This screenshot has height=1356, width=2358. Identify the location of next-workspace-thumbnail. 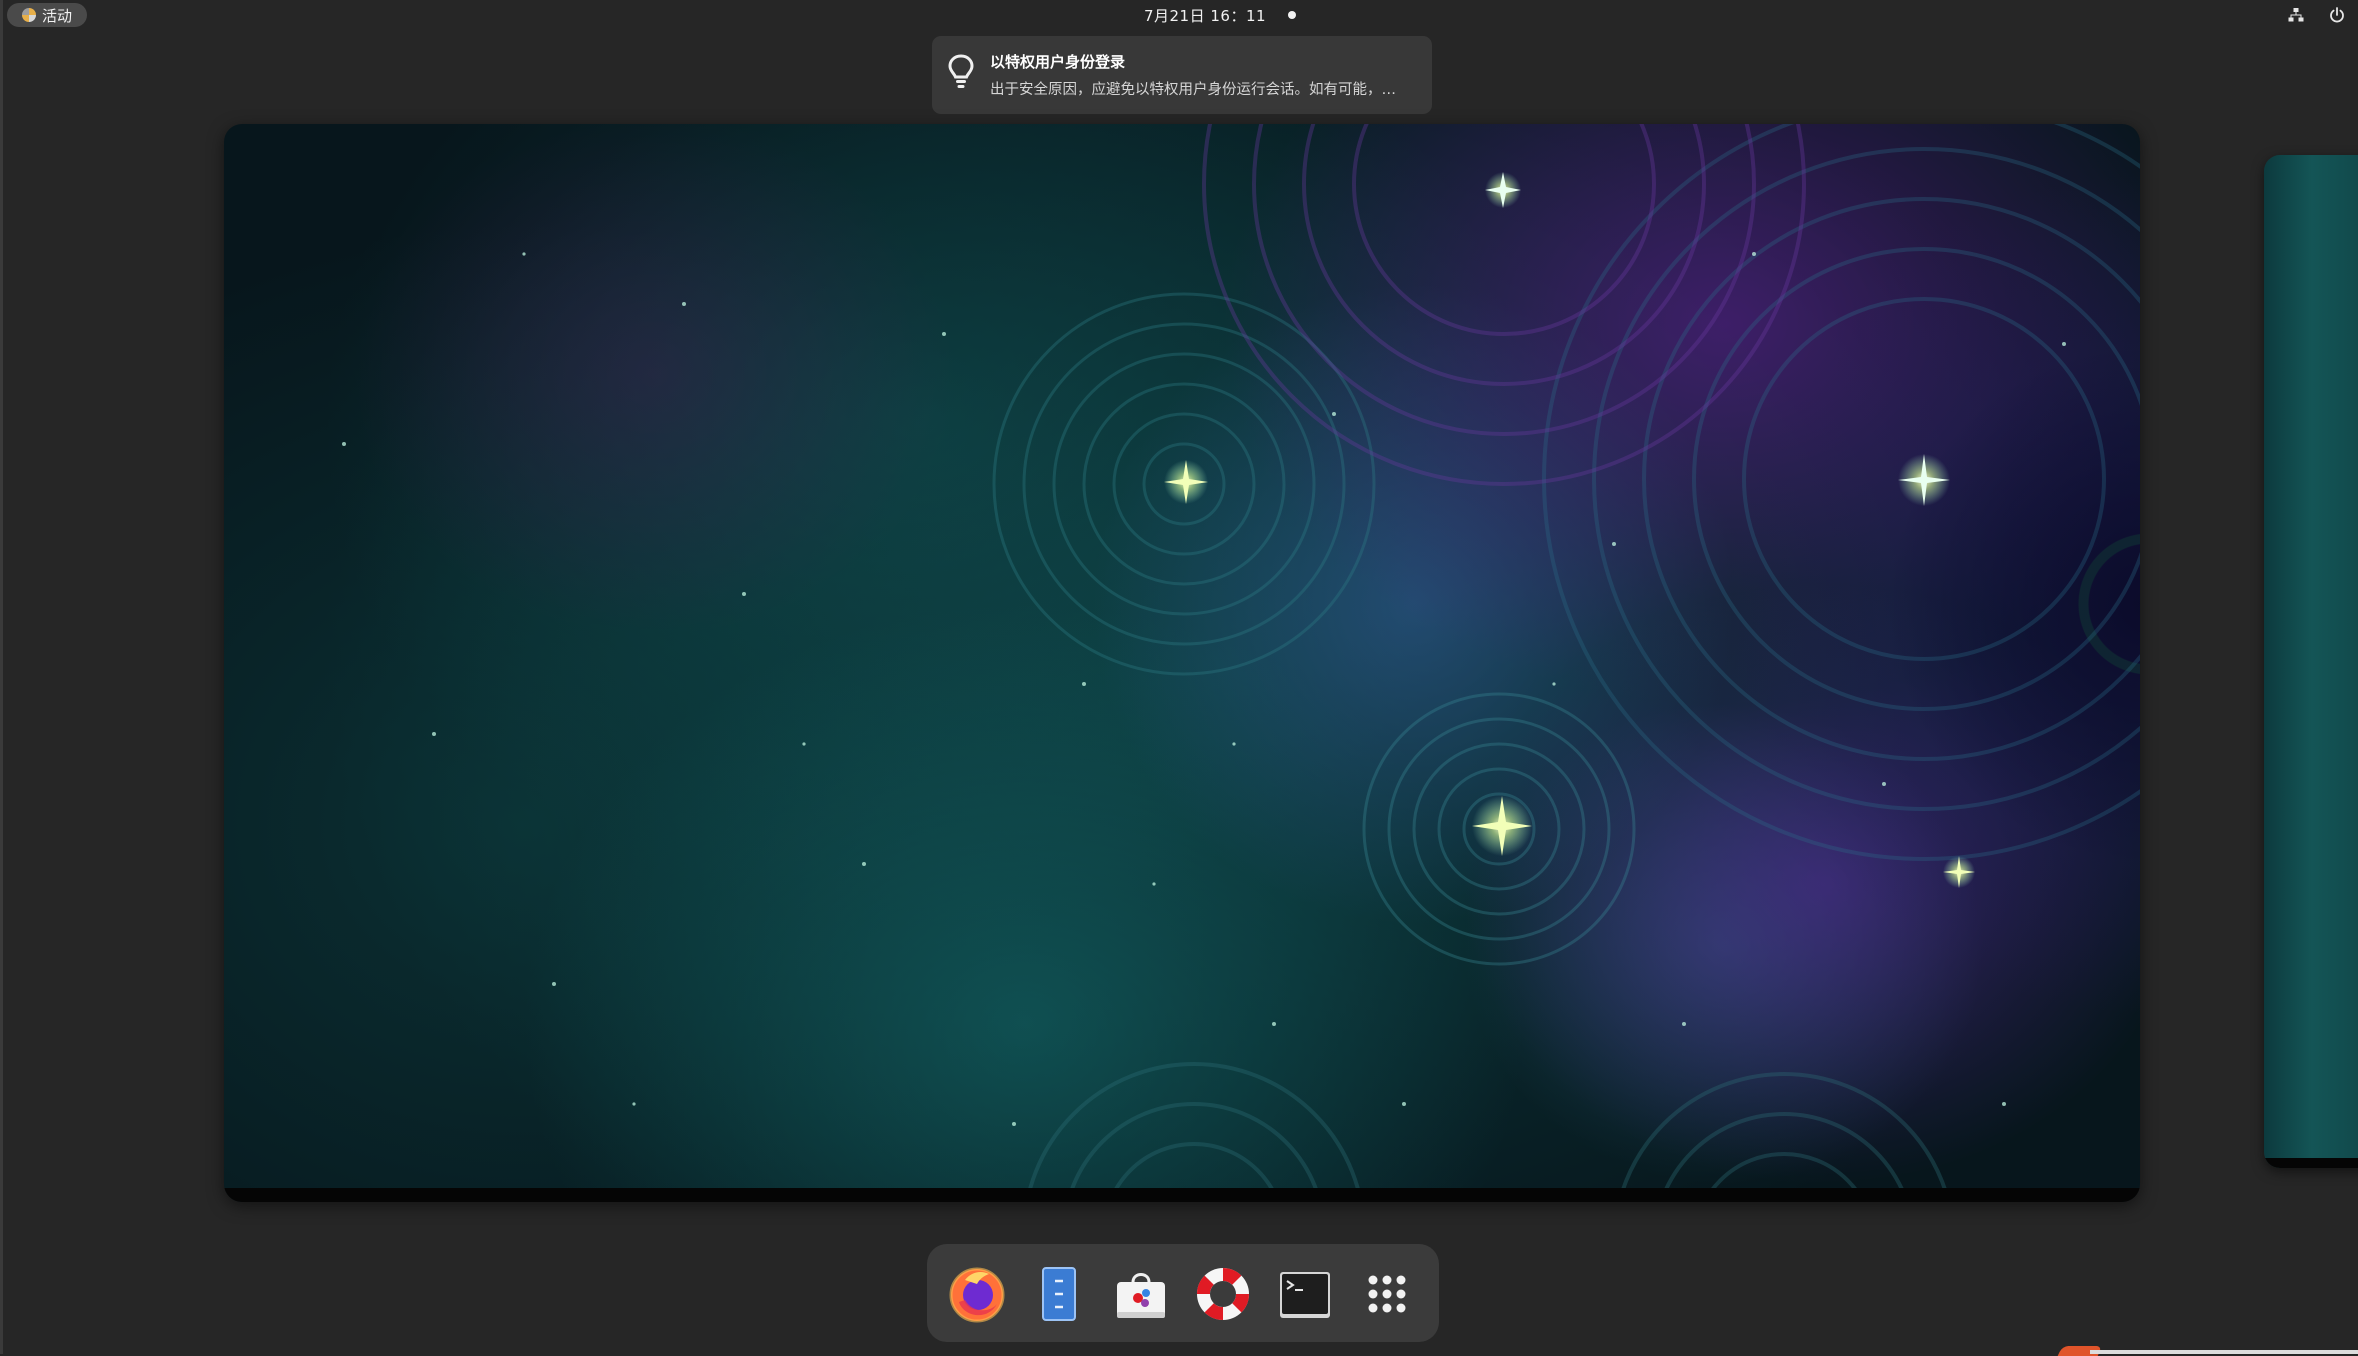
(2311, 661).